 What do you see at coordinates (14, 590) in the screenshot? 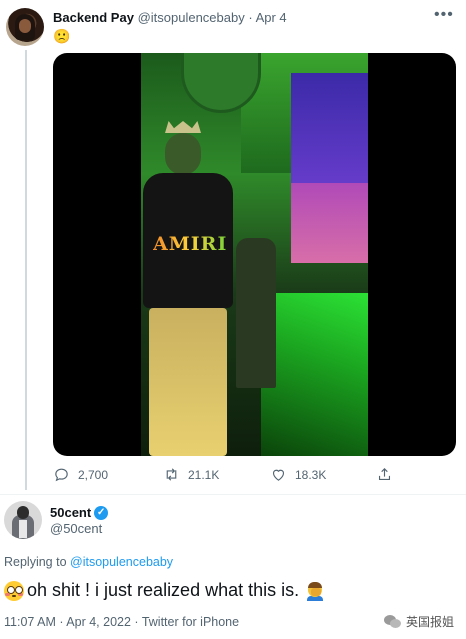
I see `flushed-face-emoji-icon` at bounding box center [14, 590].